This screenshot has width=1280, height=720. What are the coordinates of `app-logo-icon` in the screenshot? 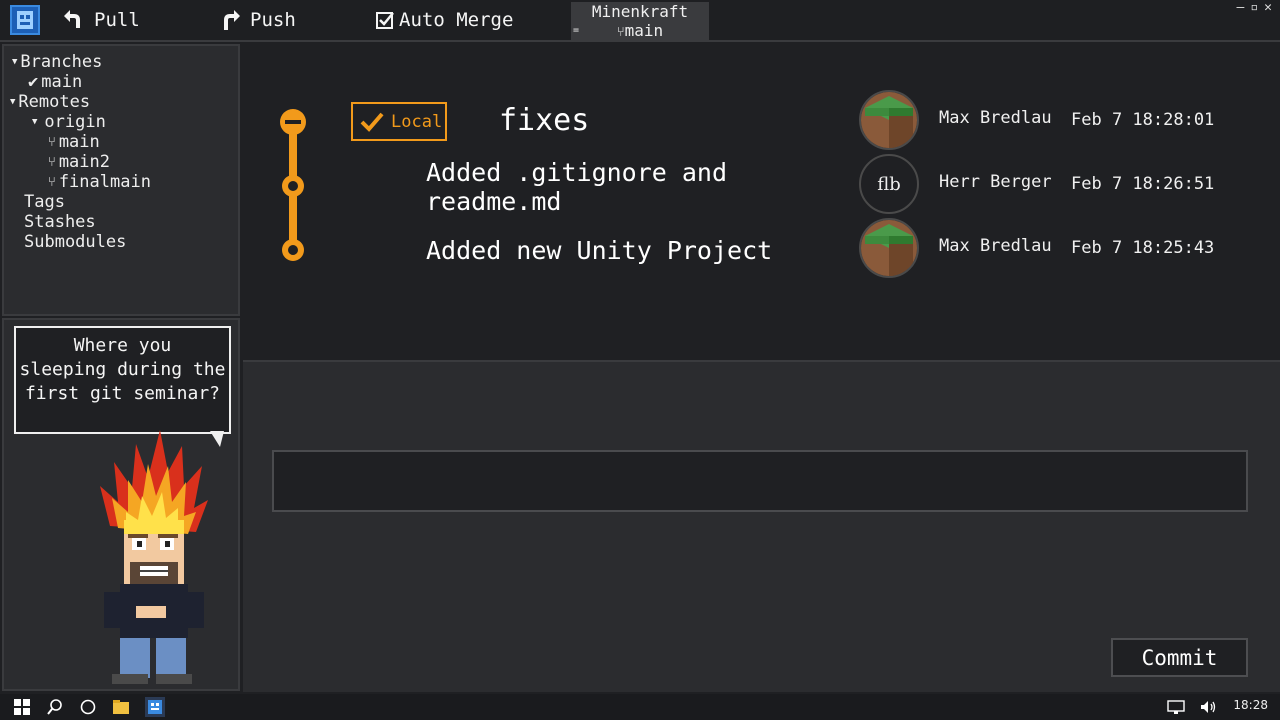 It's located at (25, 20).